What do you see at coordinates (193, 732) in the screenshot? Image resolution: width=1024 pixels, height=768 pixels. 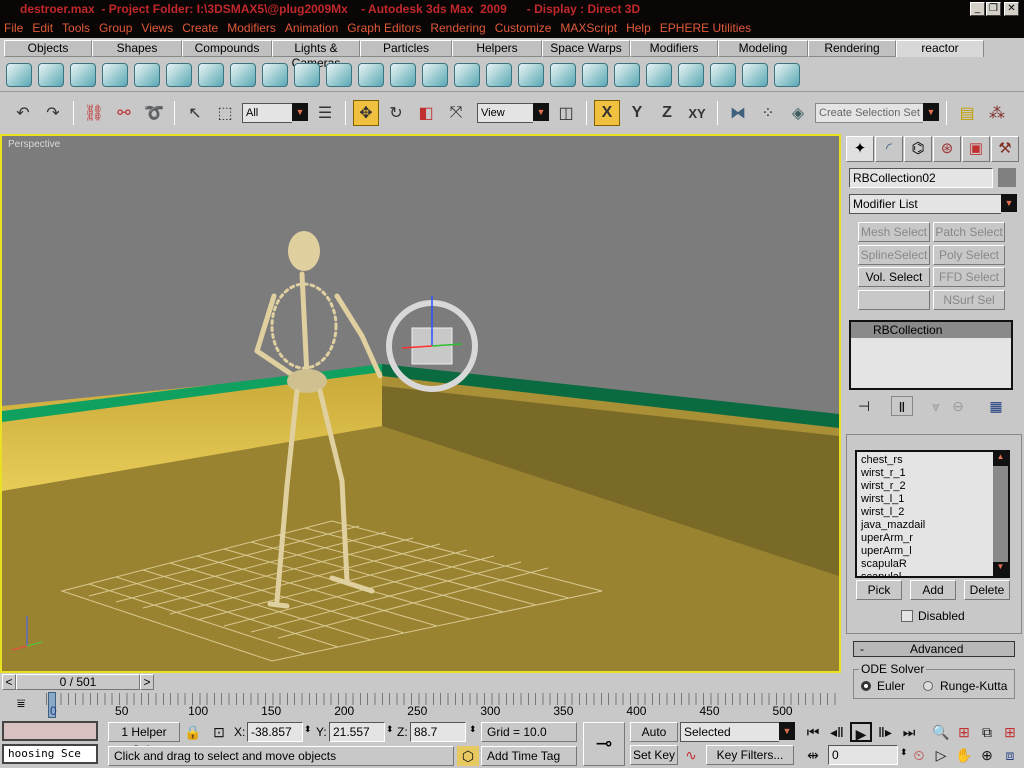 I see `lock-selection-icon: 🔒` at bounding box center [193, 732].